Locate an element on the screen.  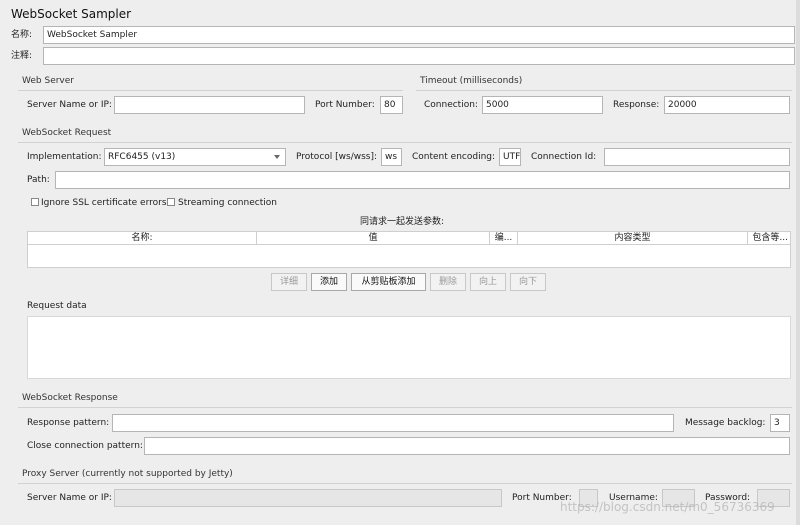
path-label: Path: is located at coordinates (38, 180).